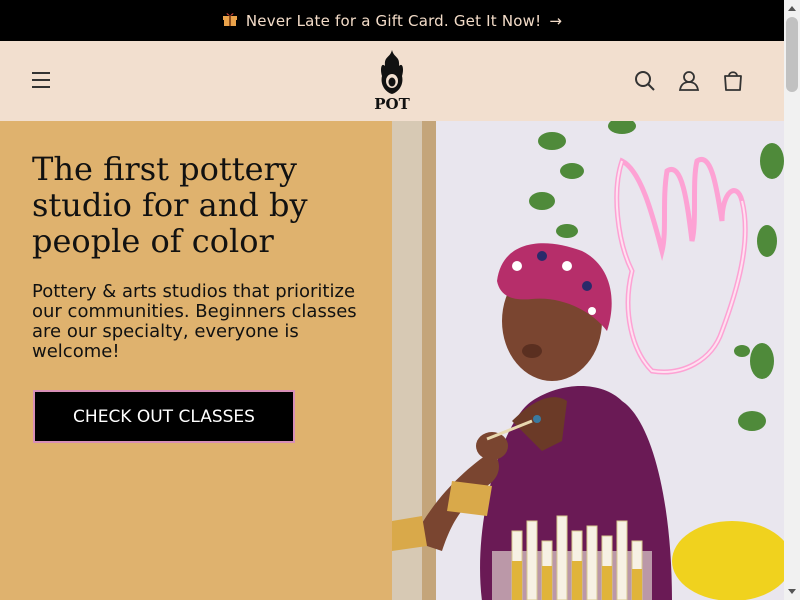  I want to click on page-scrollbar, so click(792, 300).